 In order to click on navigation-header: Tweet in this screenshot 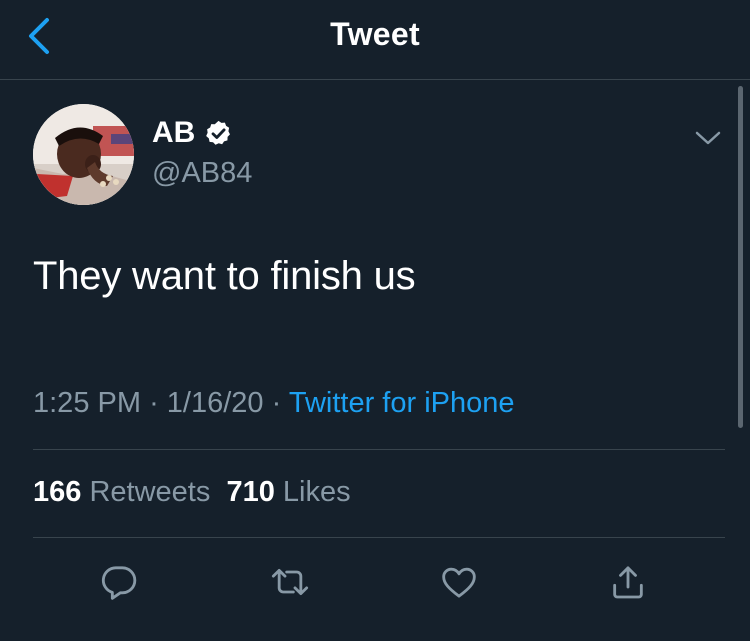, I will do `click(375, 40)`.